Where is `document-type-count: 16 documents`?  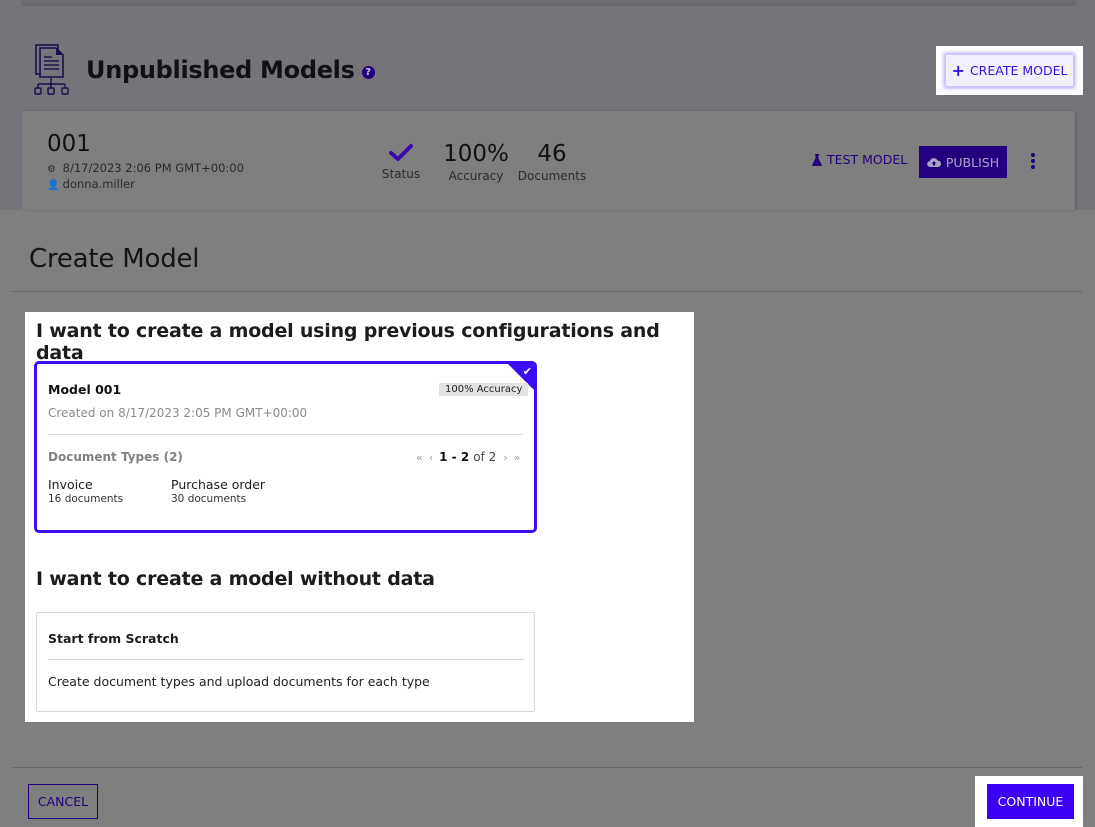 document-type-count: 16 documents is located at coordinates (86, 499).